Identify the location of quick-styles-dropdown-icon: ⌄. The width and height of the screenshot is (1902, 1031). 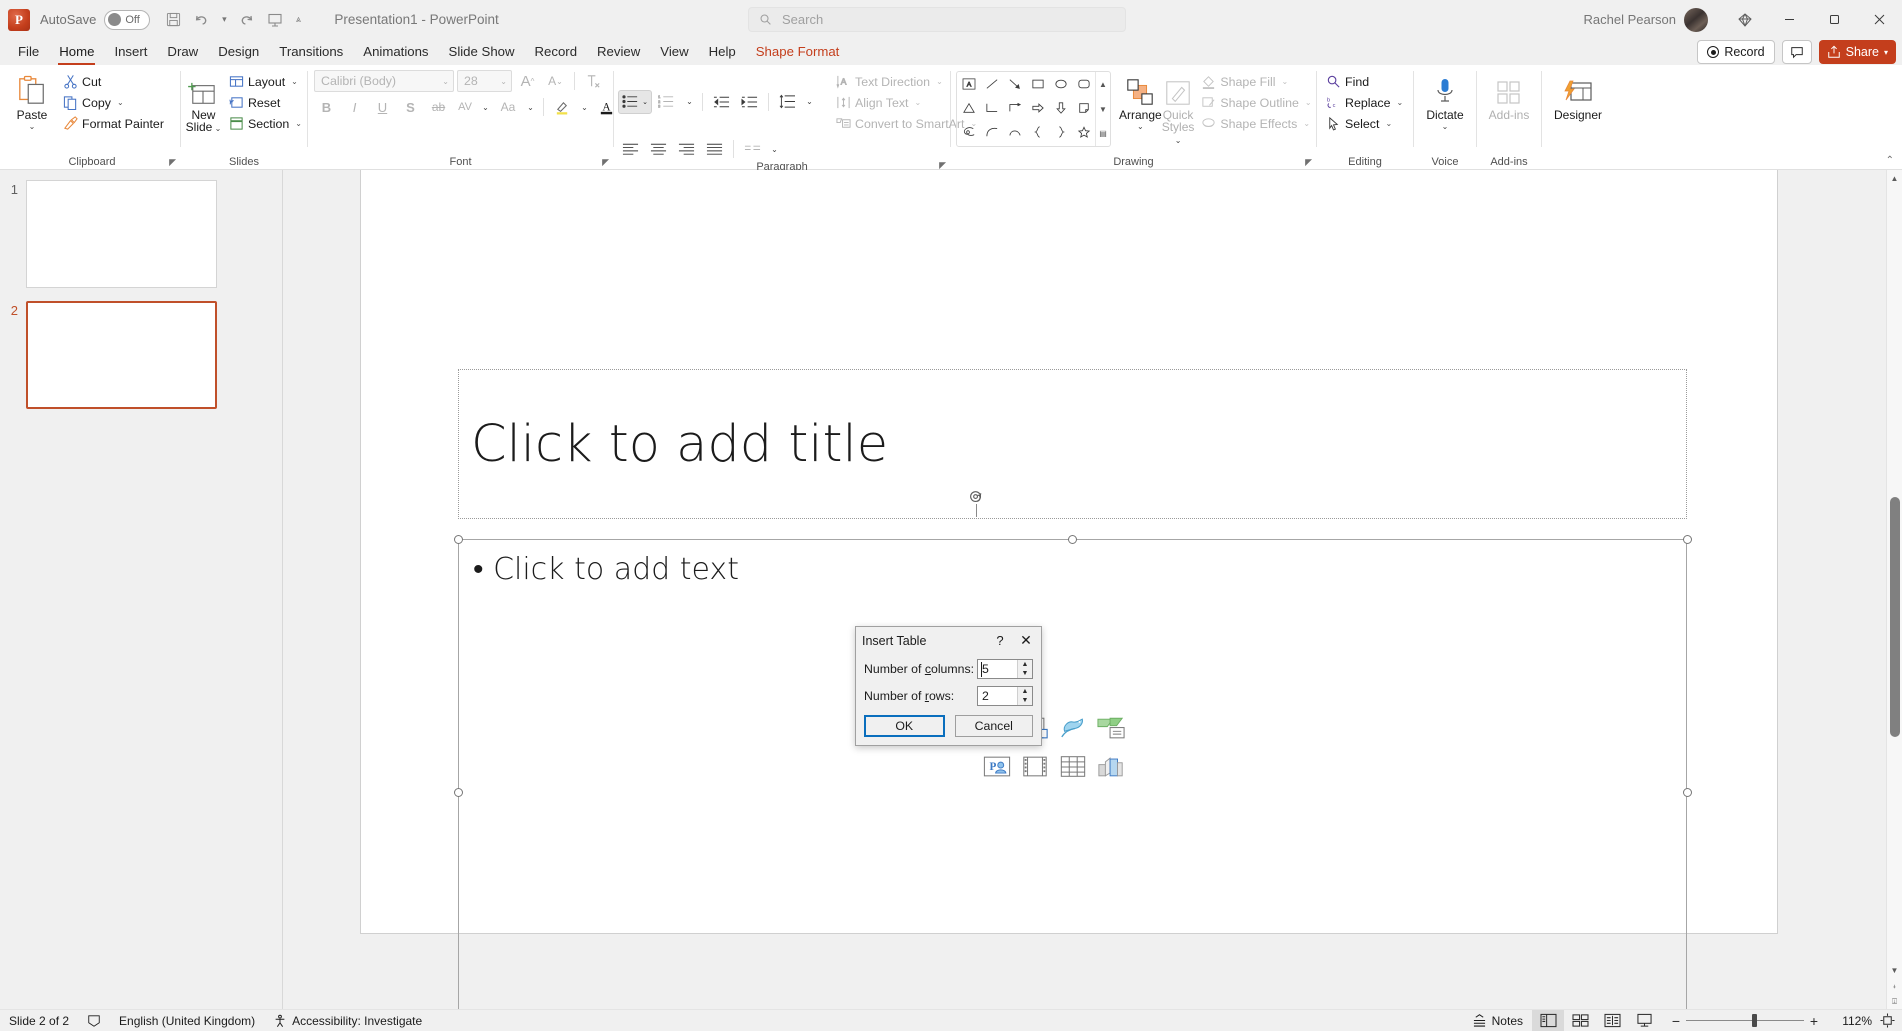
(1178, 140).